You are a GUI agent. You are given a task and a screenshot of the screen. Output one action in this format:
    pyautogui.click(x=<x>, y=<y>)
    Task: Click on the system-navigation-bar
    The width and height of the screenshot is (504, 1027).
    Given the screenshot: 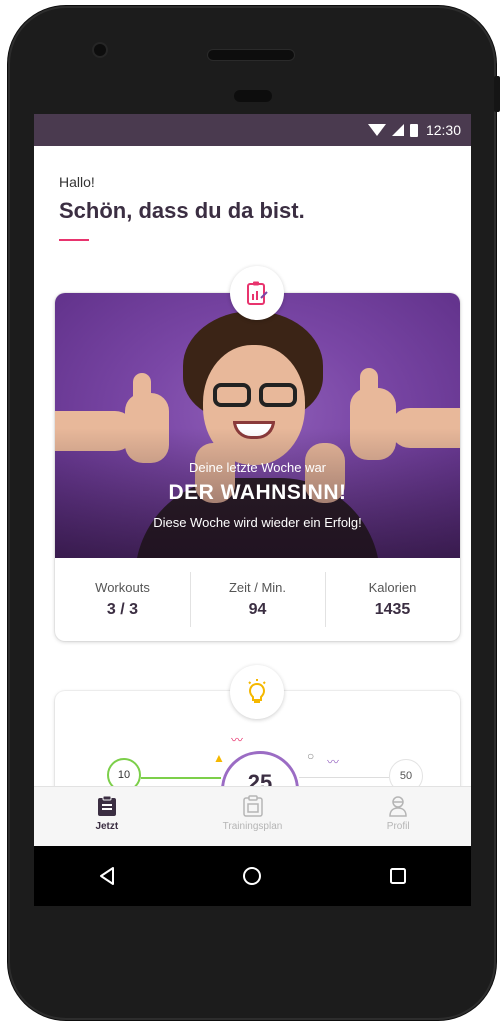 What is the action you would take?
    pyautogui.click(x=252, y=876)
    